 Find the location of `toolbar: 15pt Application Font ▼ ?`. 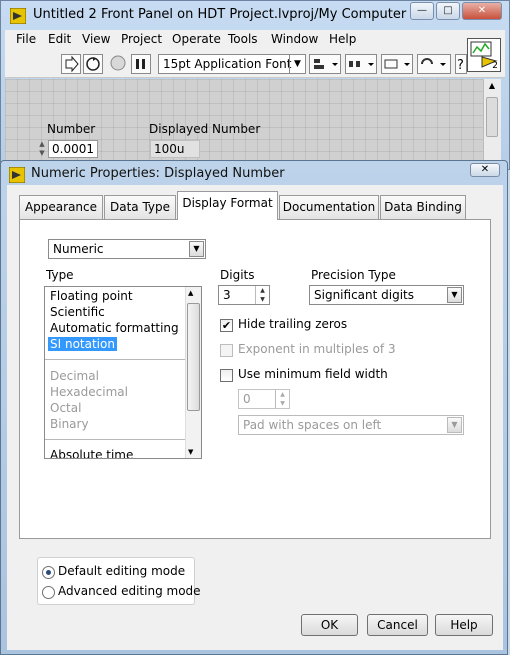

toolbar: 15pt Application Font ▼ ? is located at coordinates (255, 64).